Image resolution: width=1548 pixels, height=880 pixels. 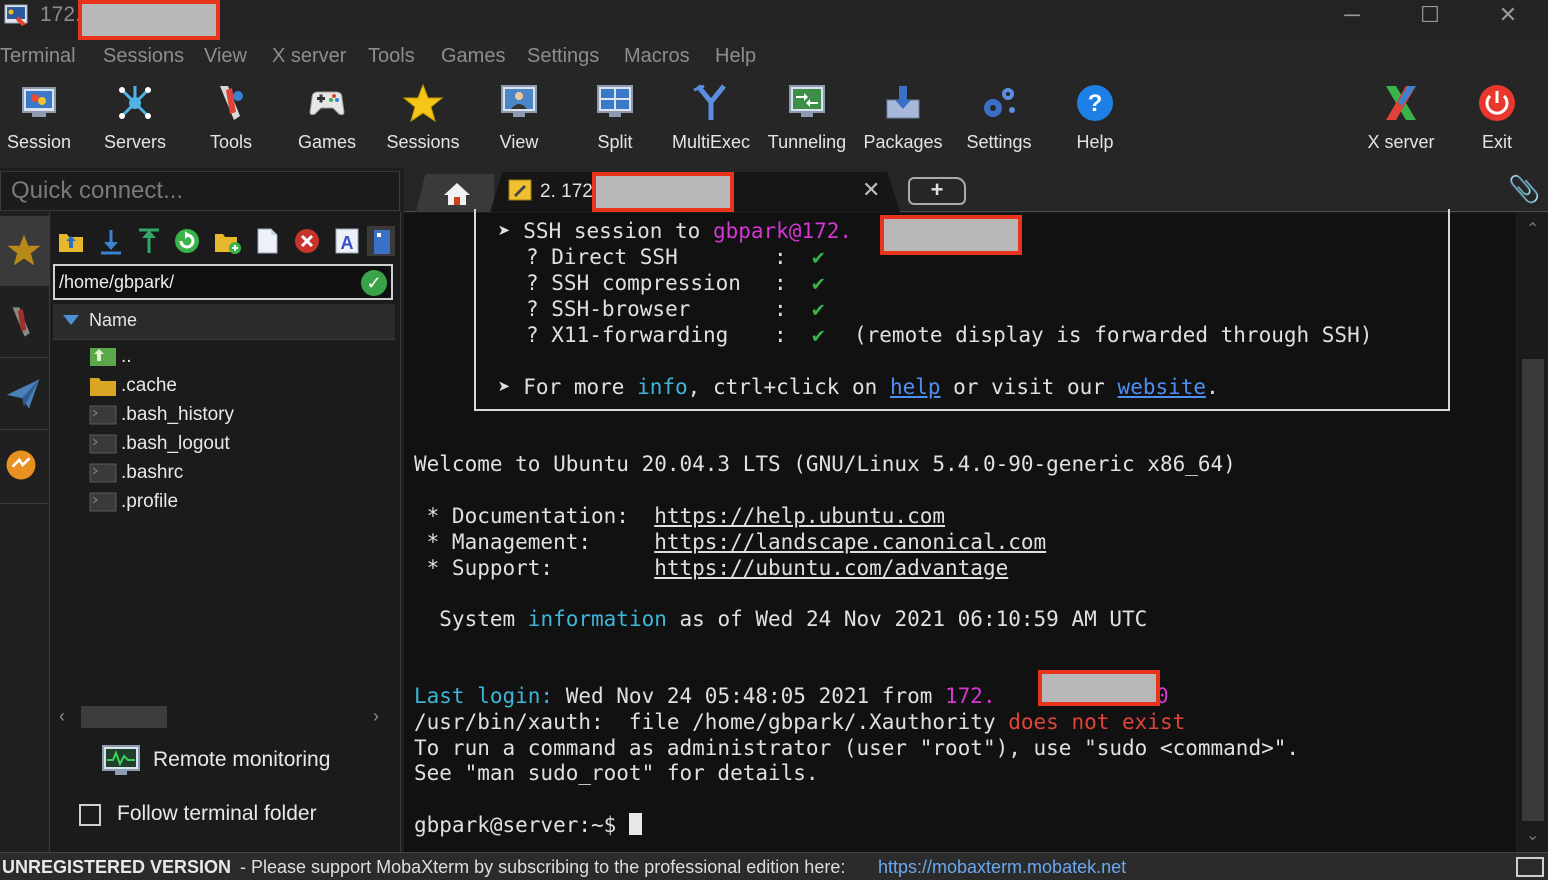 What do you see at coordinates (309, 56) in the screenshot?
I see `menu-x-server: X server` at bounding box center [309, 56].